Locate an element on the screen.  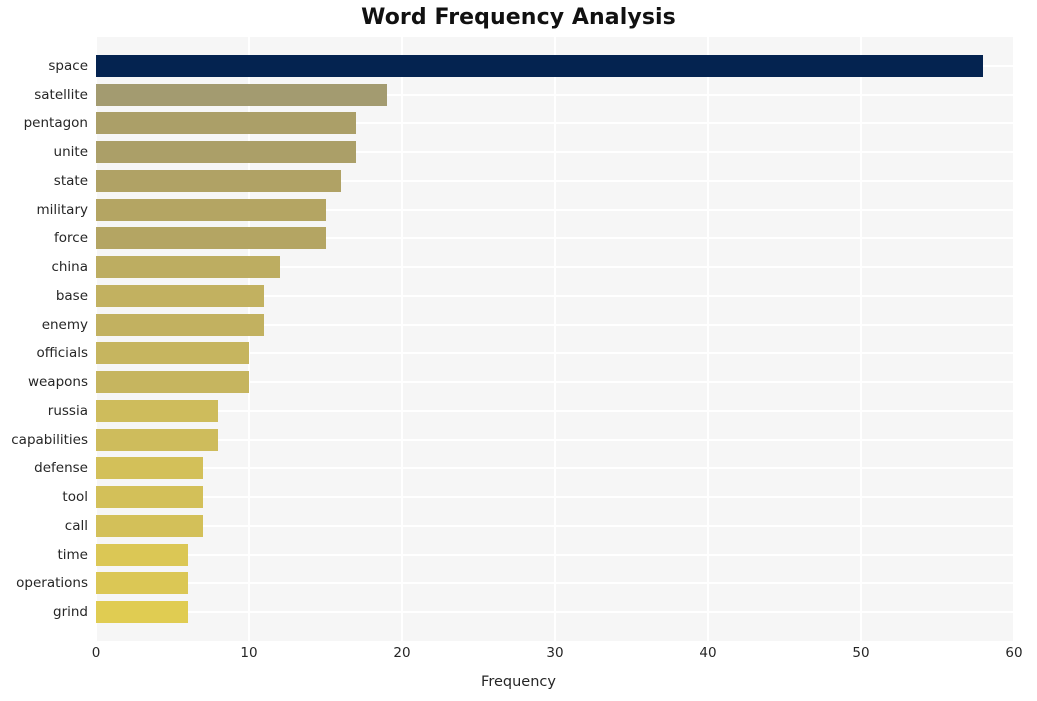
y-axis-tick-label: unite is located at coordinates (70, 152).